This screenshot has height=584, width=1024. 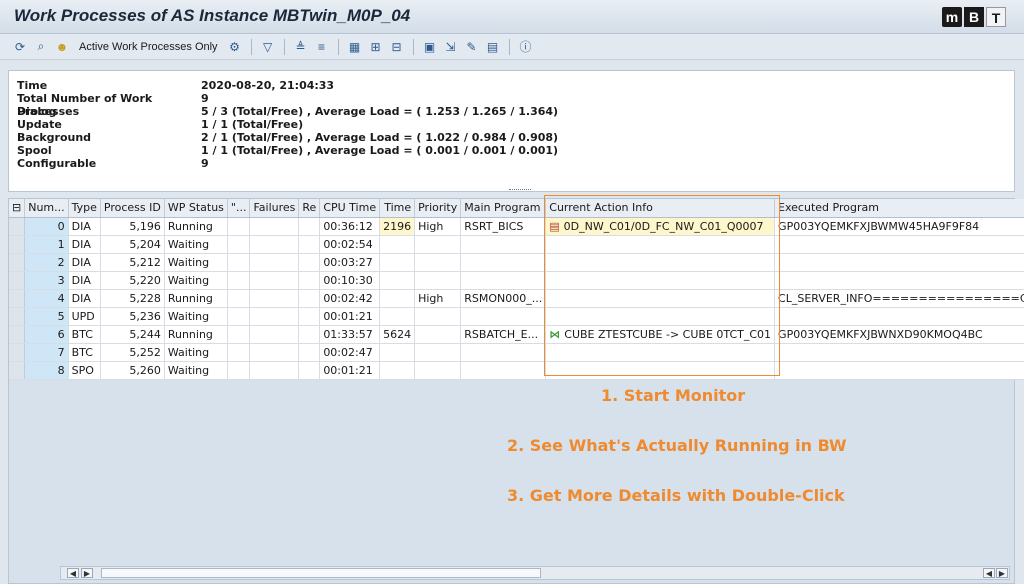 I want to click on edit-icon: ✎, so click(x=472, y=47).